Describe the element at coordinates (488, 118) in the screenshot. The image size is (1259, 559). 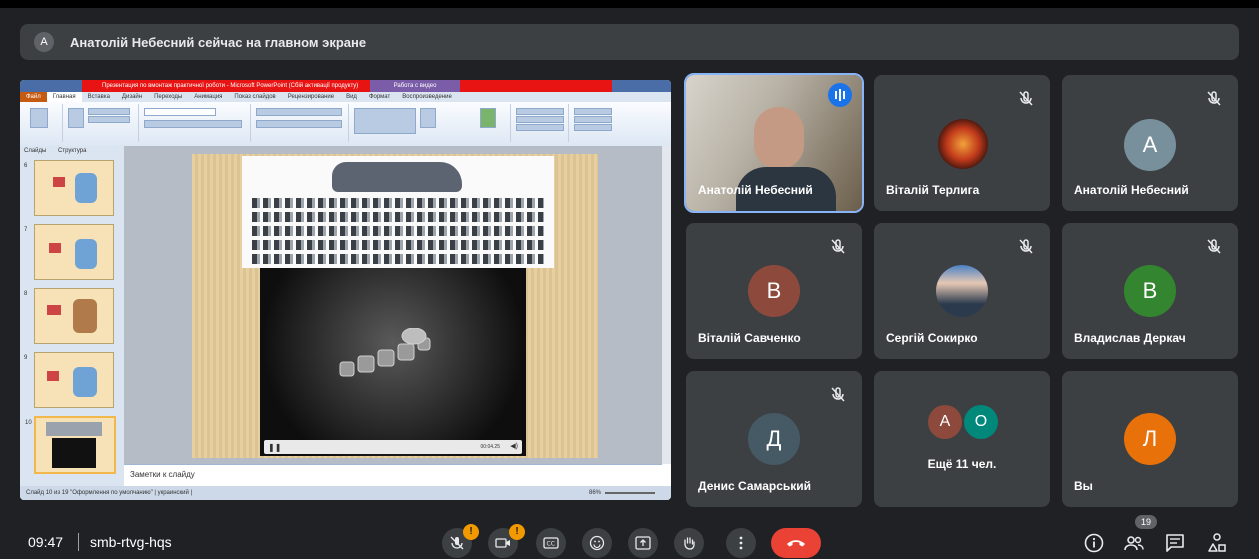
I see `quick-styles-icon` at that location.